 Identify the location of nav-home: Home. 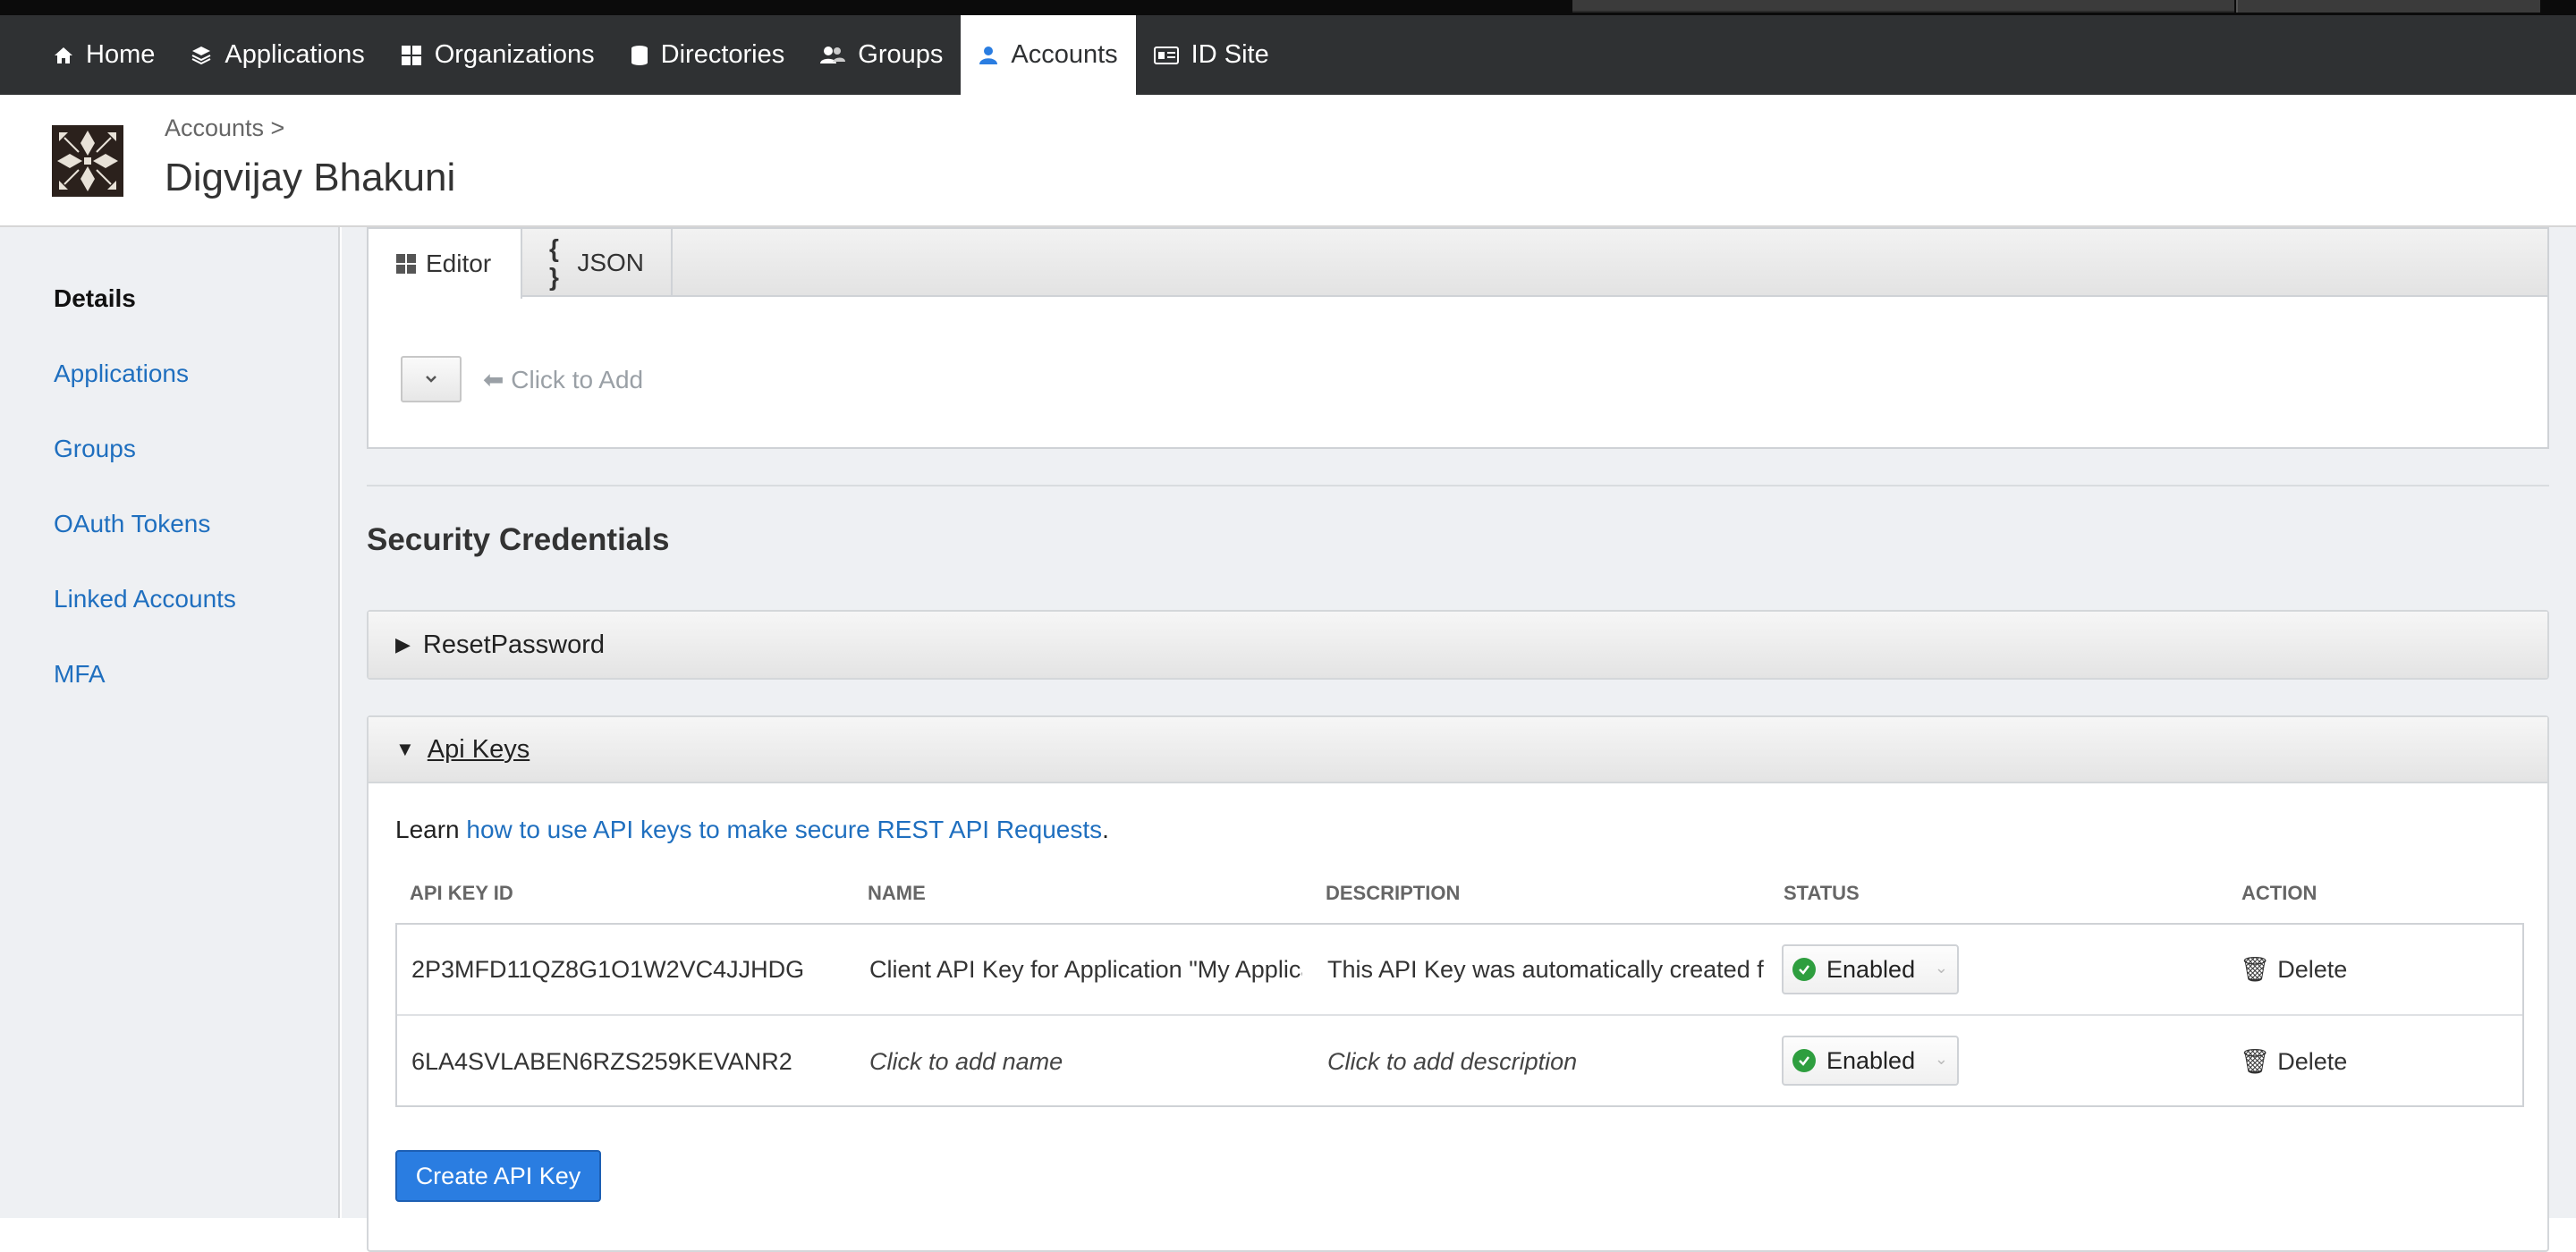
(104, 55).